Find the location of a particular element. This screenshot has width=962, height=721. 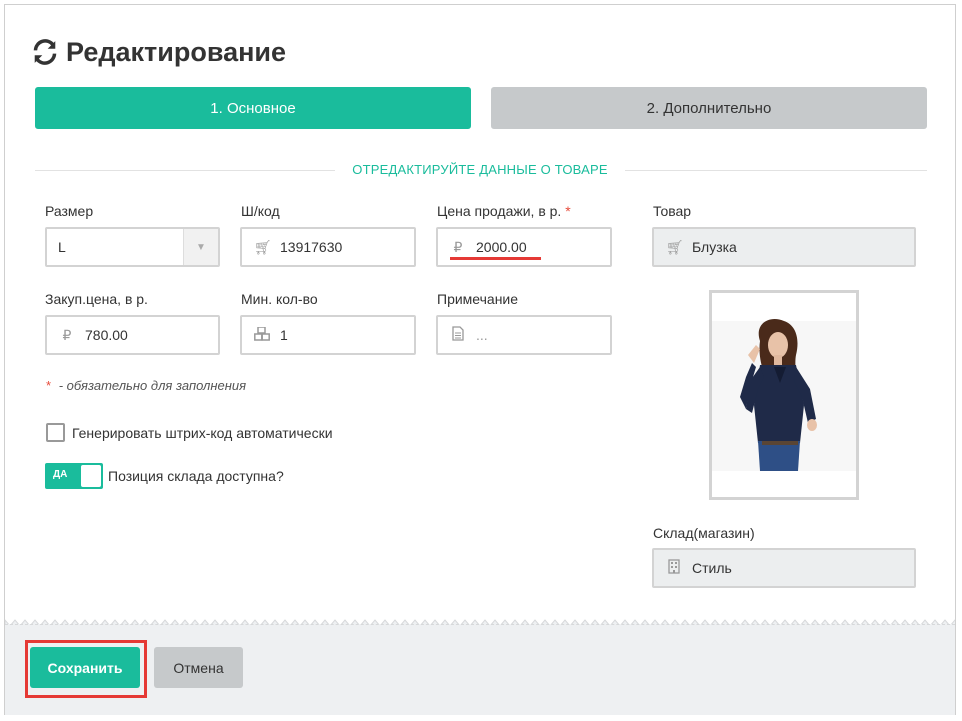

store-label: Склад(магазин) is located at coordinates (704, 533).